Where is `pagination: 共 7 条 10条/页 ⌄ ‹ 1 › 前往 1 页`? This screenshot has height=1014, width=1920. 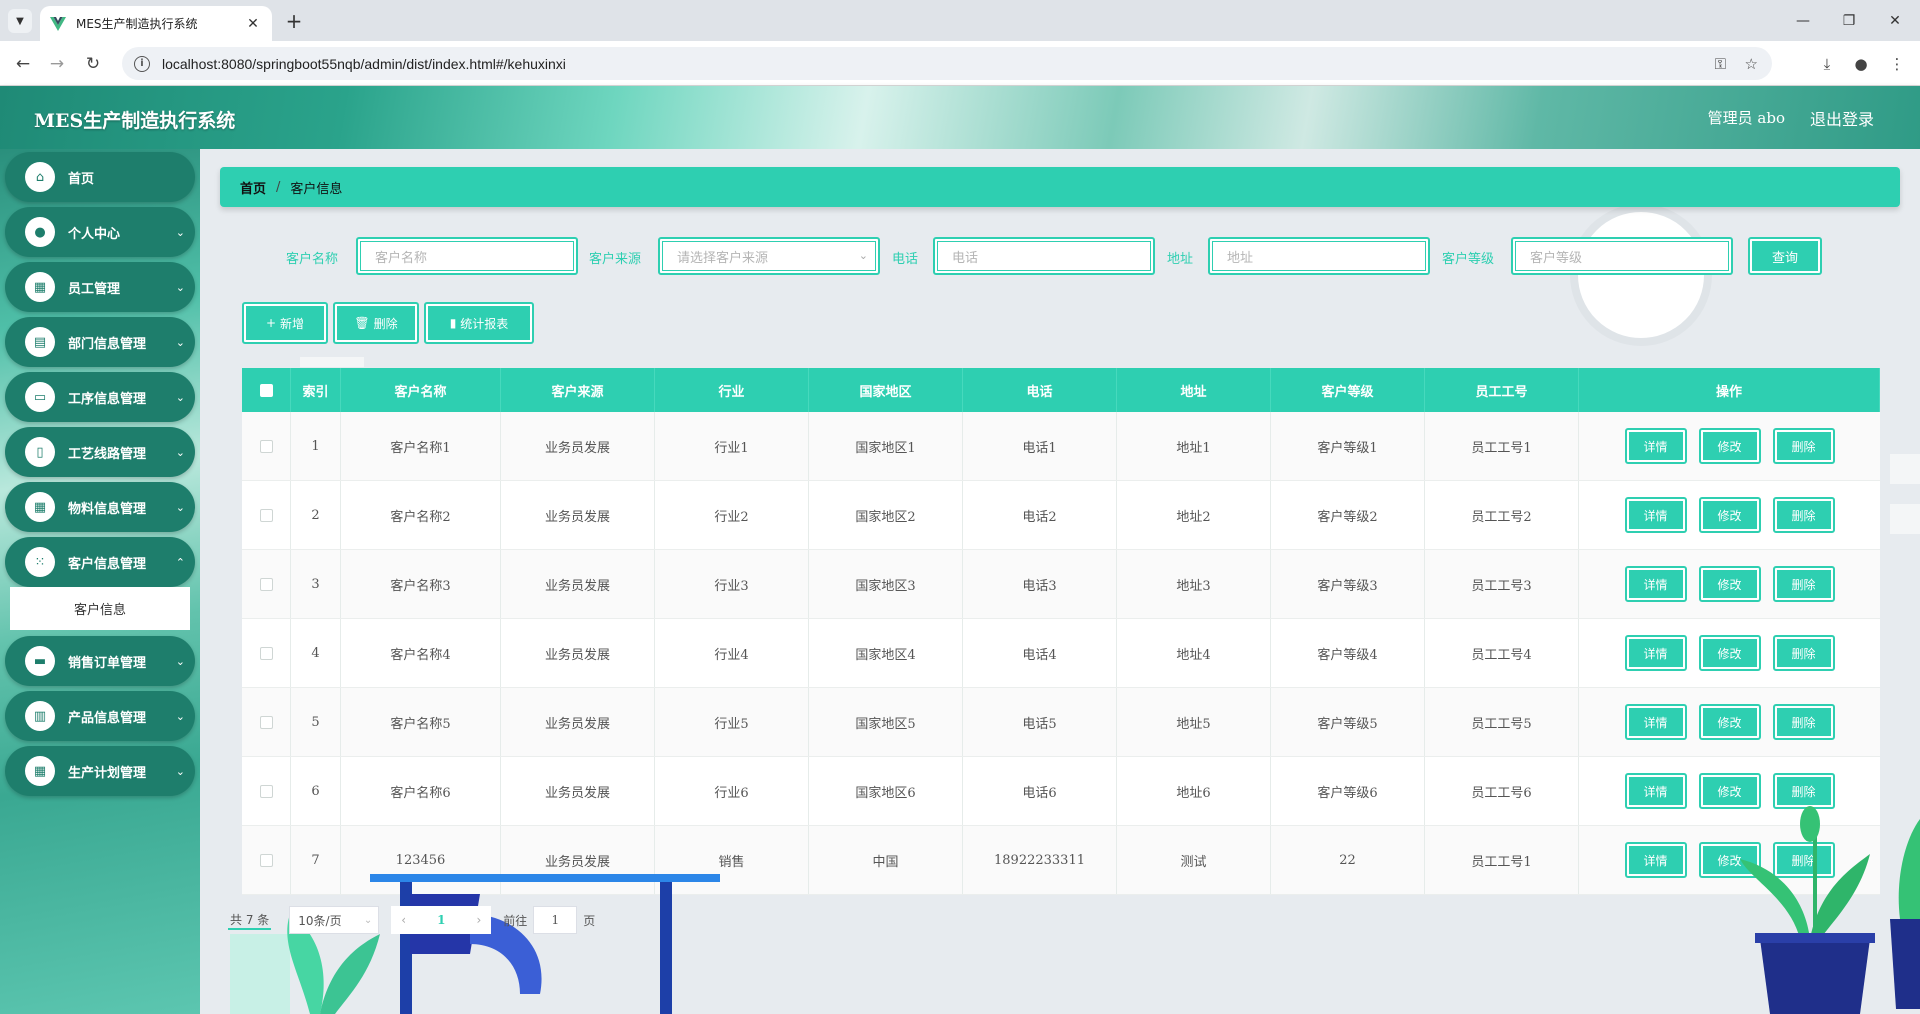
pagination: 共 7 条 10条/页 ⌄ ‹ 1 › 前往 1 页 is located at coordinates (411, 920).